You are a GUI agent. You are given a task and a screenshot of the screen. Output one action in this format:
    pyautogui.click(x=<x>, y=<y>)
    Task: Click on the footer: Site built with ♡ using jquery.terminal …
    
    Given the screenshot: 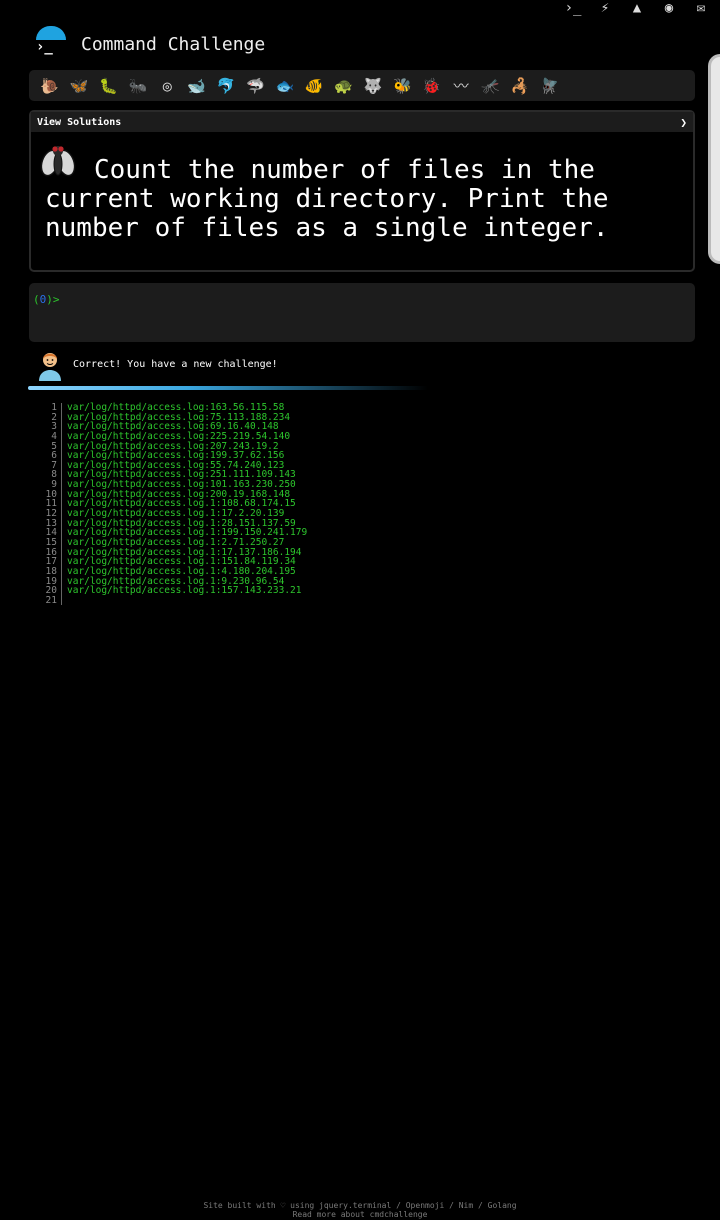 What is the action you would take?
    pyautogui.click(x=360, y=1210)
    